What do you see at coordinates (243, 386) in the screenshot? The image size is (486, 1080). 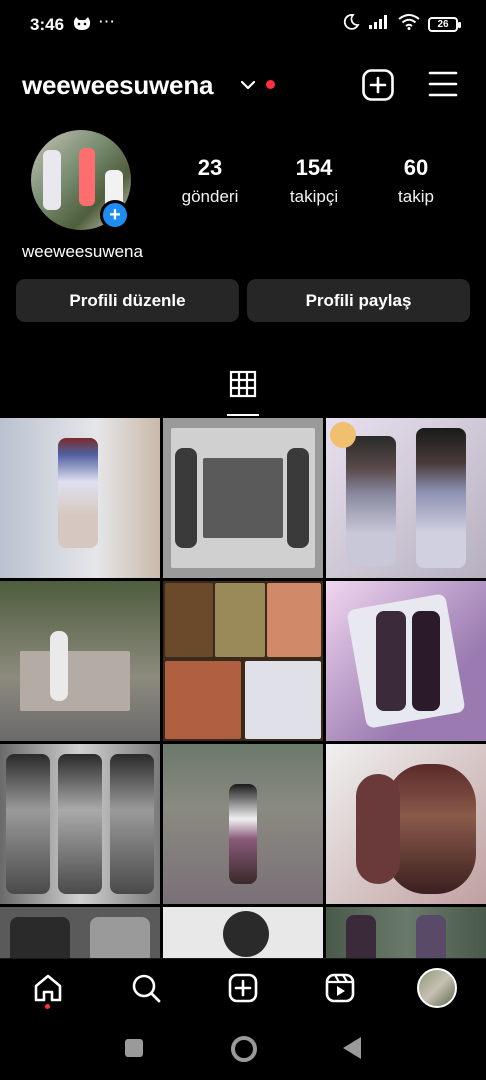 I see `grid-icon` at bounding box center [243, 386].